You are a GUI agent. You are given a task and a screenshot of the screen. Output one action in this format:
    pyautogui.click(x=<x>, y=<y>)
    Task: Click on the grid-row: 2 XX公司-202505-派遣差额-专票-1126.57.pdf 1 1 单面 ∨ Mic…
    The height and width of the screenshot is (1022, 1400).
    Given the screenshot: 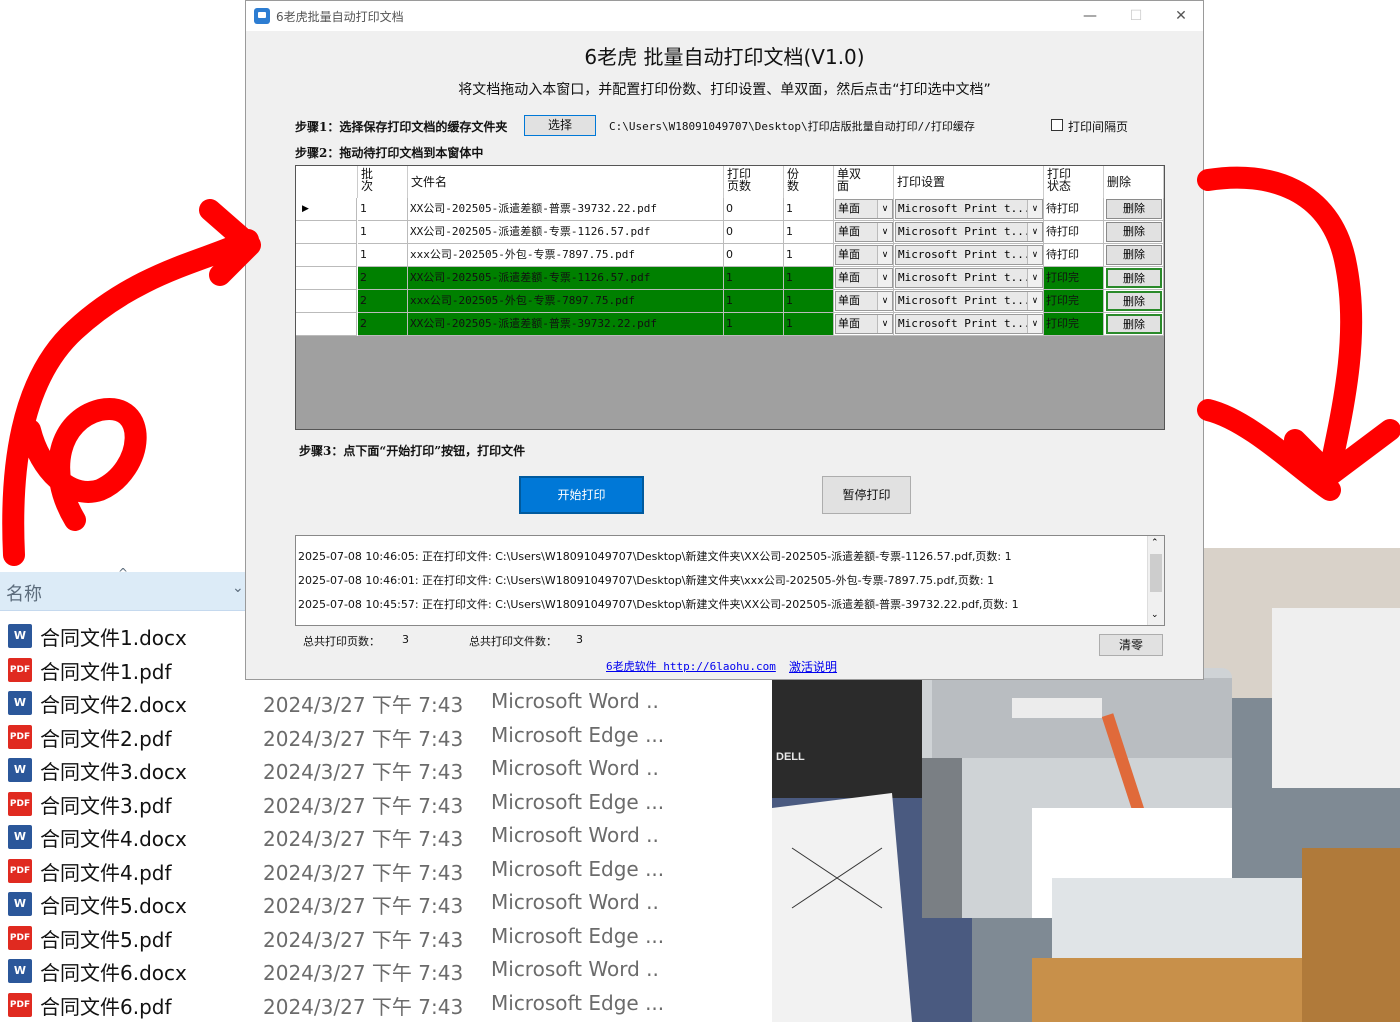 What is the action you would take?
    pyautogui.click(x=730, y=278)
    